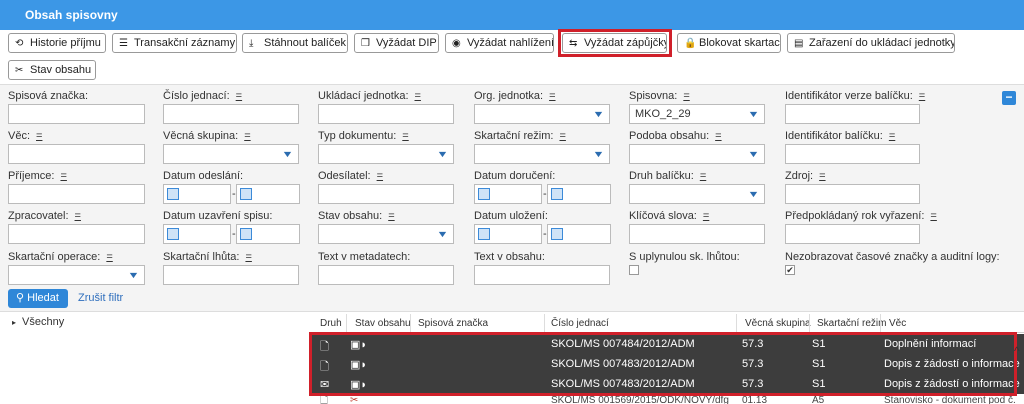 Image resolution: width=1024 pixels, height=404 pixels. Describe the element at coordinates (542, 114) in the screenshot. I see `org-jednotka-select: ▼` at that location.